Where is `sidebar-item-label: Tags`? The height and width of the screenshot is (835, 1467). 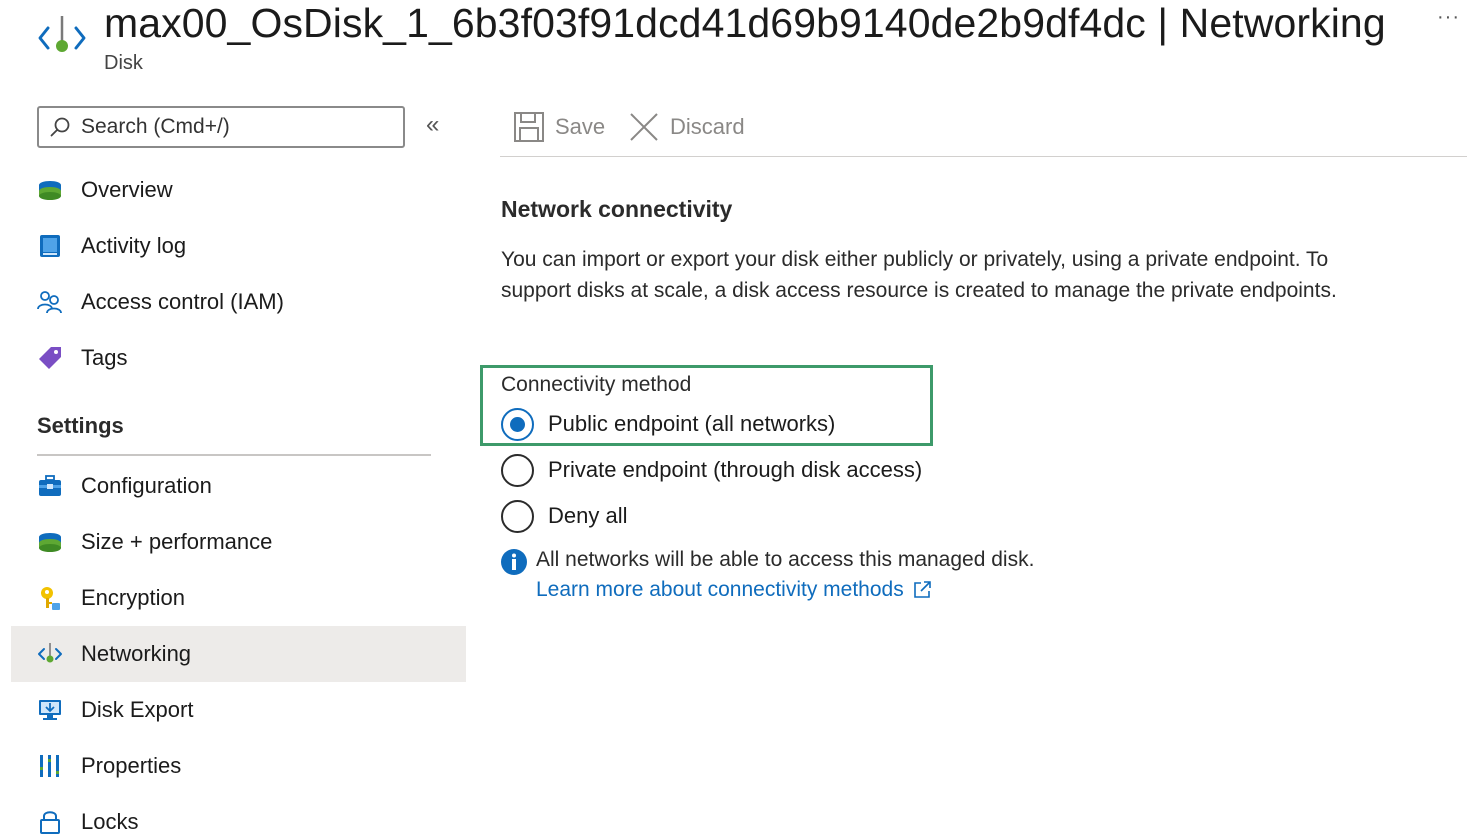 sidebar-item-label: Tags is located at coordinates (104, 357).